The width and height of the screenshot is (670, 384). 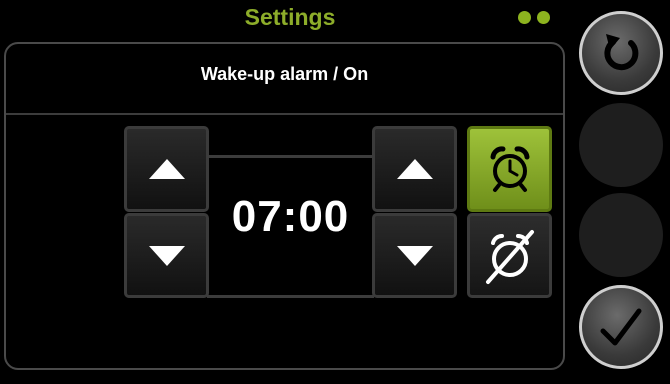 I want to click on minute-up-button, so click(x=414, y=169).